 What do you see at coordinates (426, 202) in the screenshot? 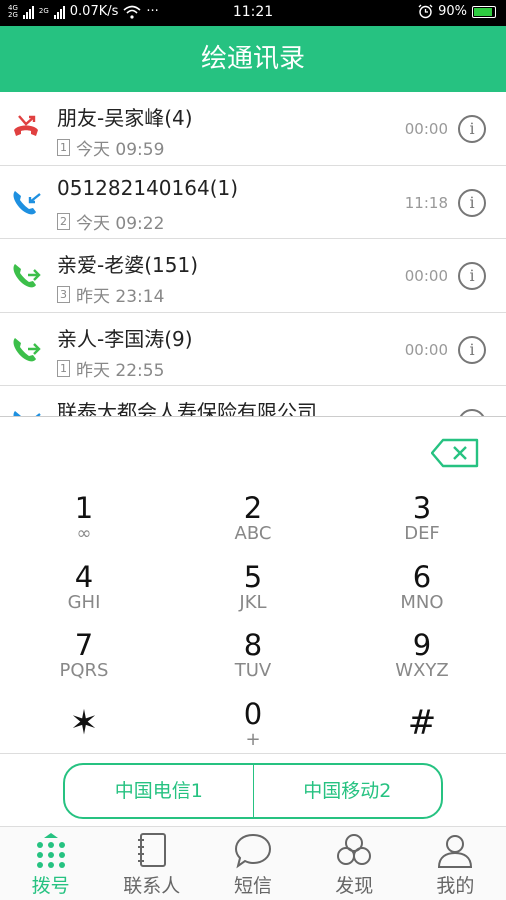
I see `call-duration: 11:18` at bounding box center [426, 202].